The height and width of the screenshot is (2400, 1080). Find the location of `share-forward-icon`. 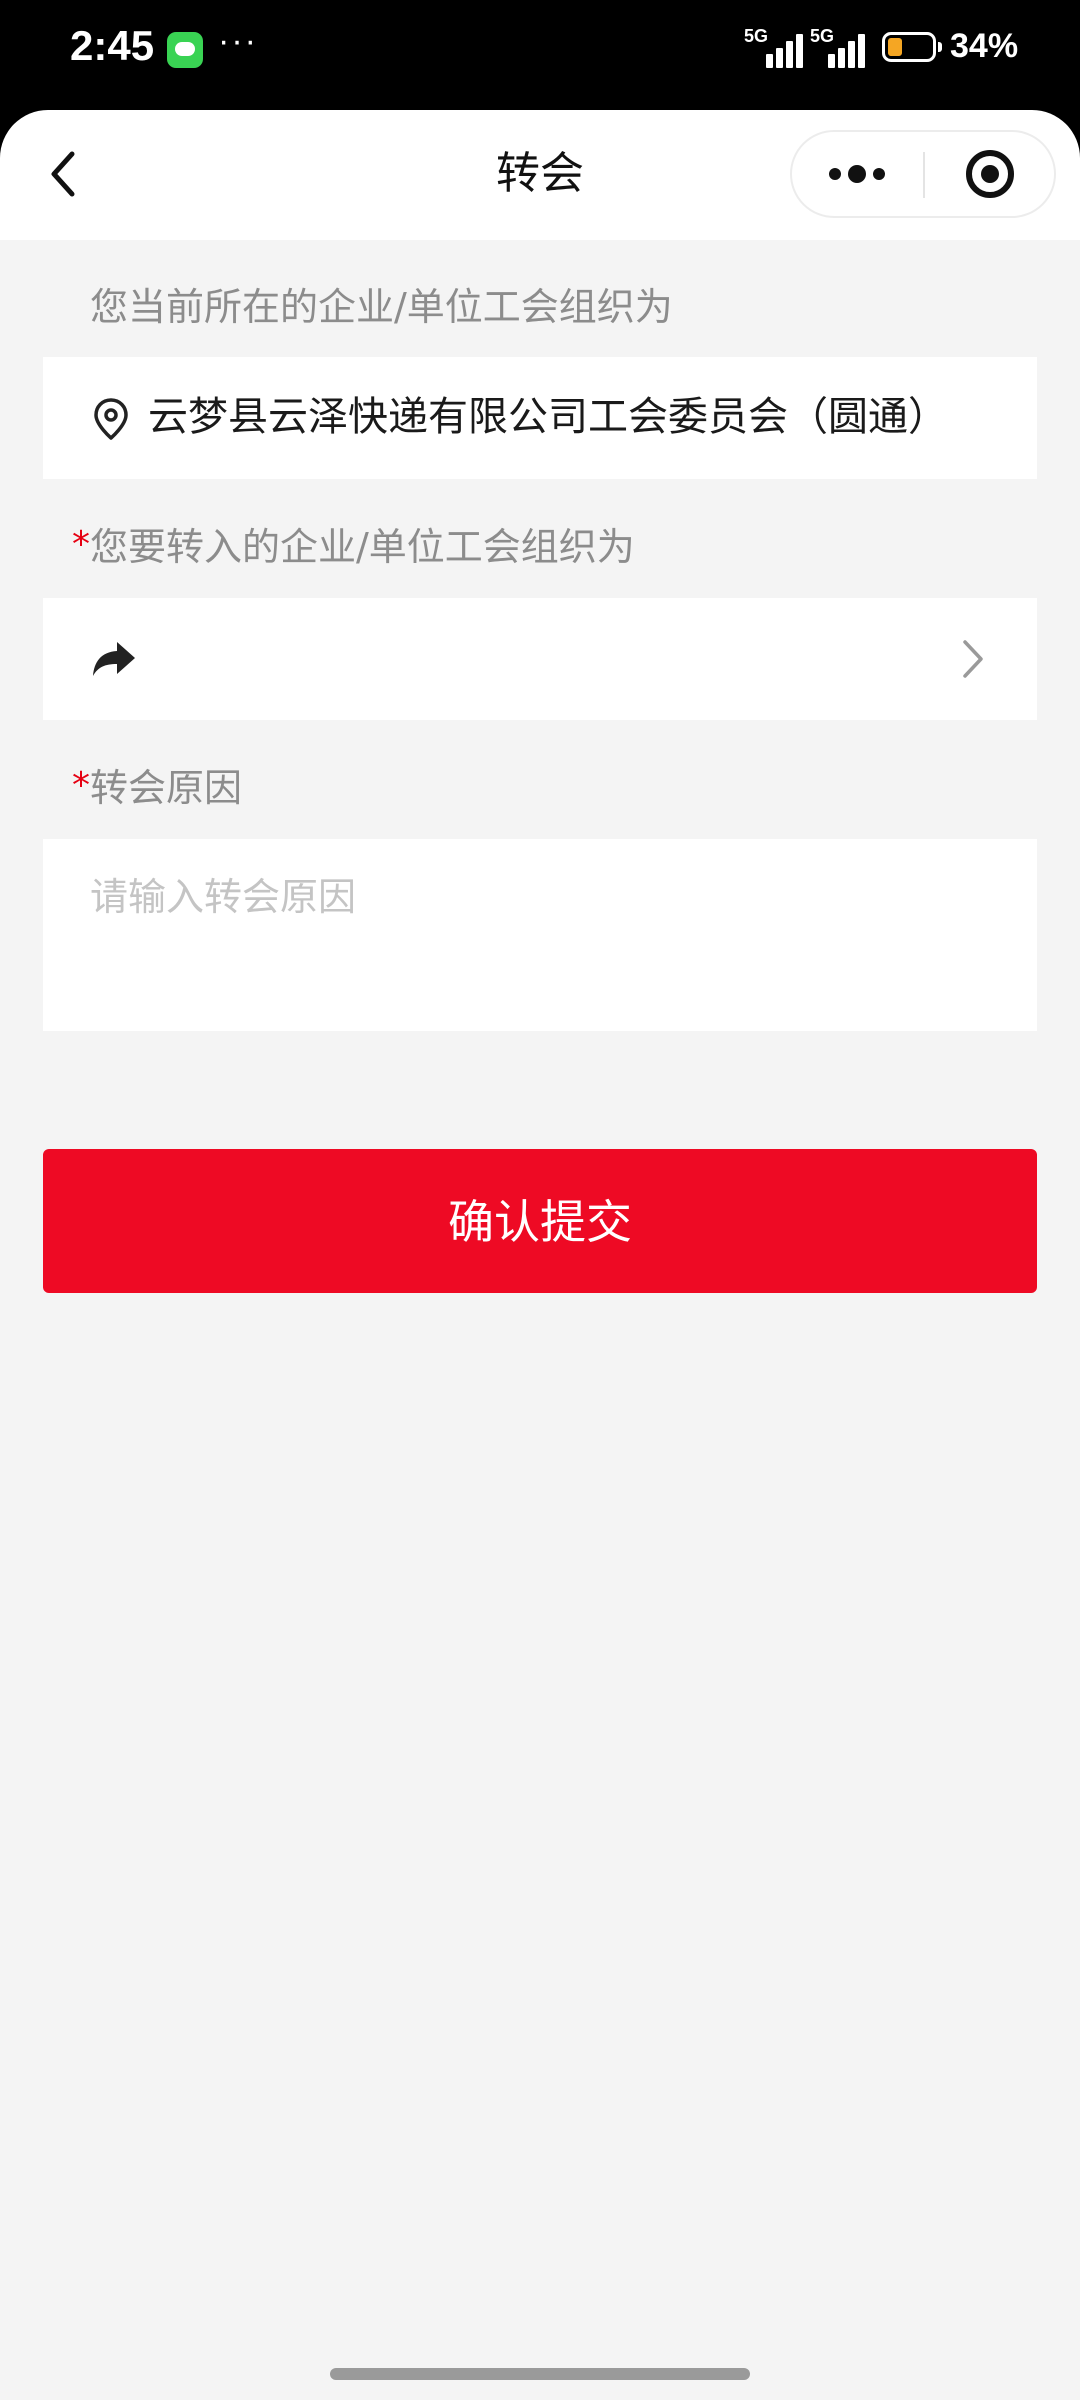

share-forward-icon is located at coordinates (114, 659).